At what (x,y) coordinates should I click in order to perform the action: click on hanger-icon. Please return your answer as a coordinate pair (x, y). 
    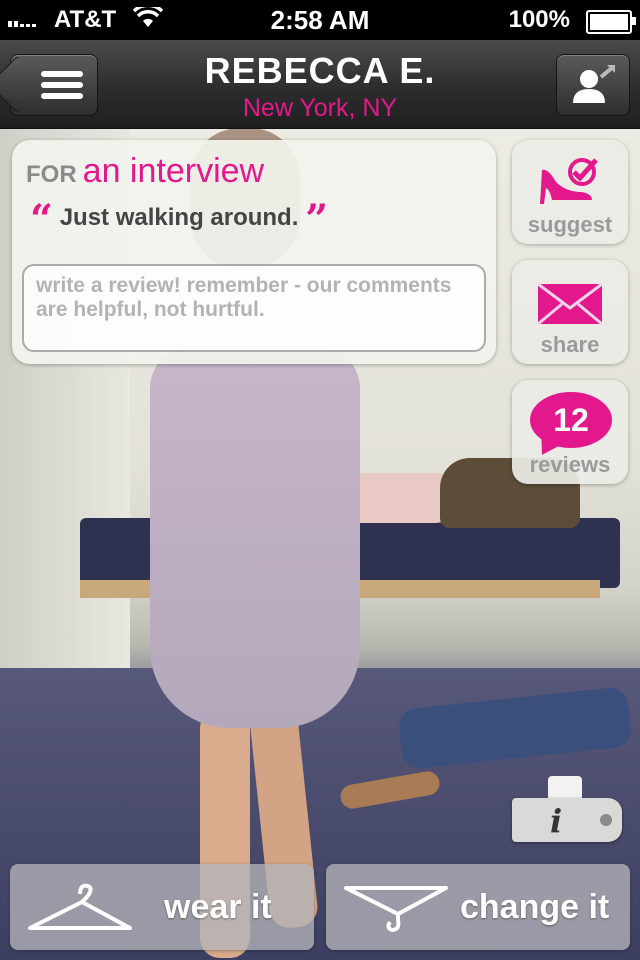
    Looking at the image, I should click on (80, 906).